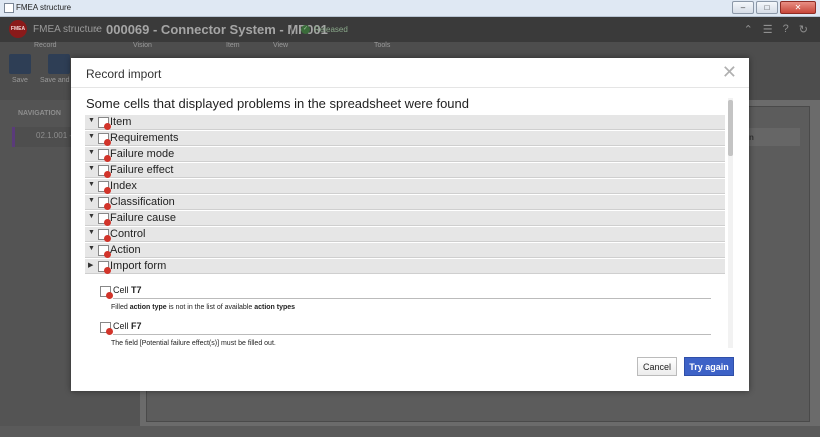  Describe the element at coordinates (142, 170) in the screenshot. I see `section-label: Failure effect` at that location.